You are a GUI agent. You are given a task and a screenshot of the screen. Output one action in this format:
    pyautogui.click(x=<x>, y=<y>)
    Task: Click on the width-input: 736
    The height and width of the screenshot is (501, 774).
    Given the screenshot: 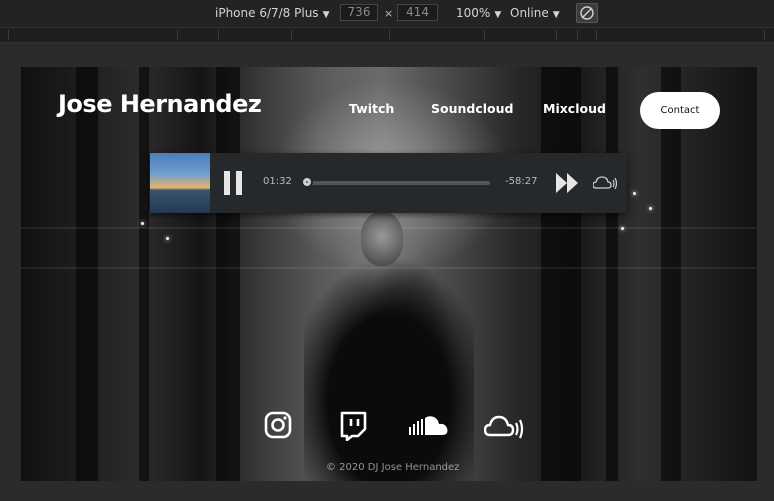 What is the action you would take?
    pyautogui.click(x=359, y=12)
    